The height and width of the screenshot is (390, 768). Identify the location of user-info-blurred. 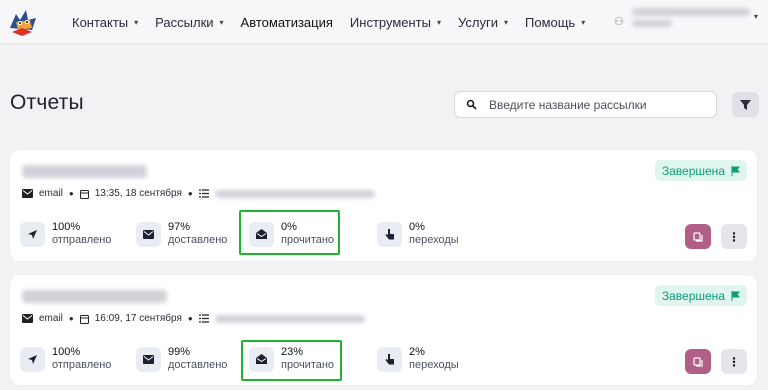
(690, 17).